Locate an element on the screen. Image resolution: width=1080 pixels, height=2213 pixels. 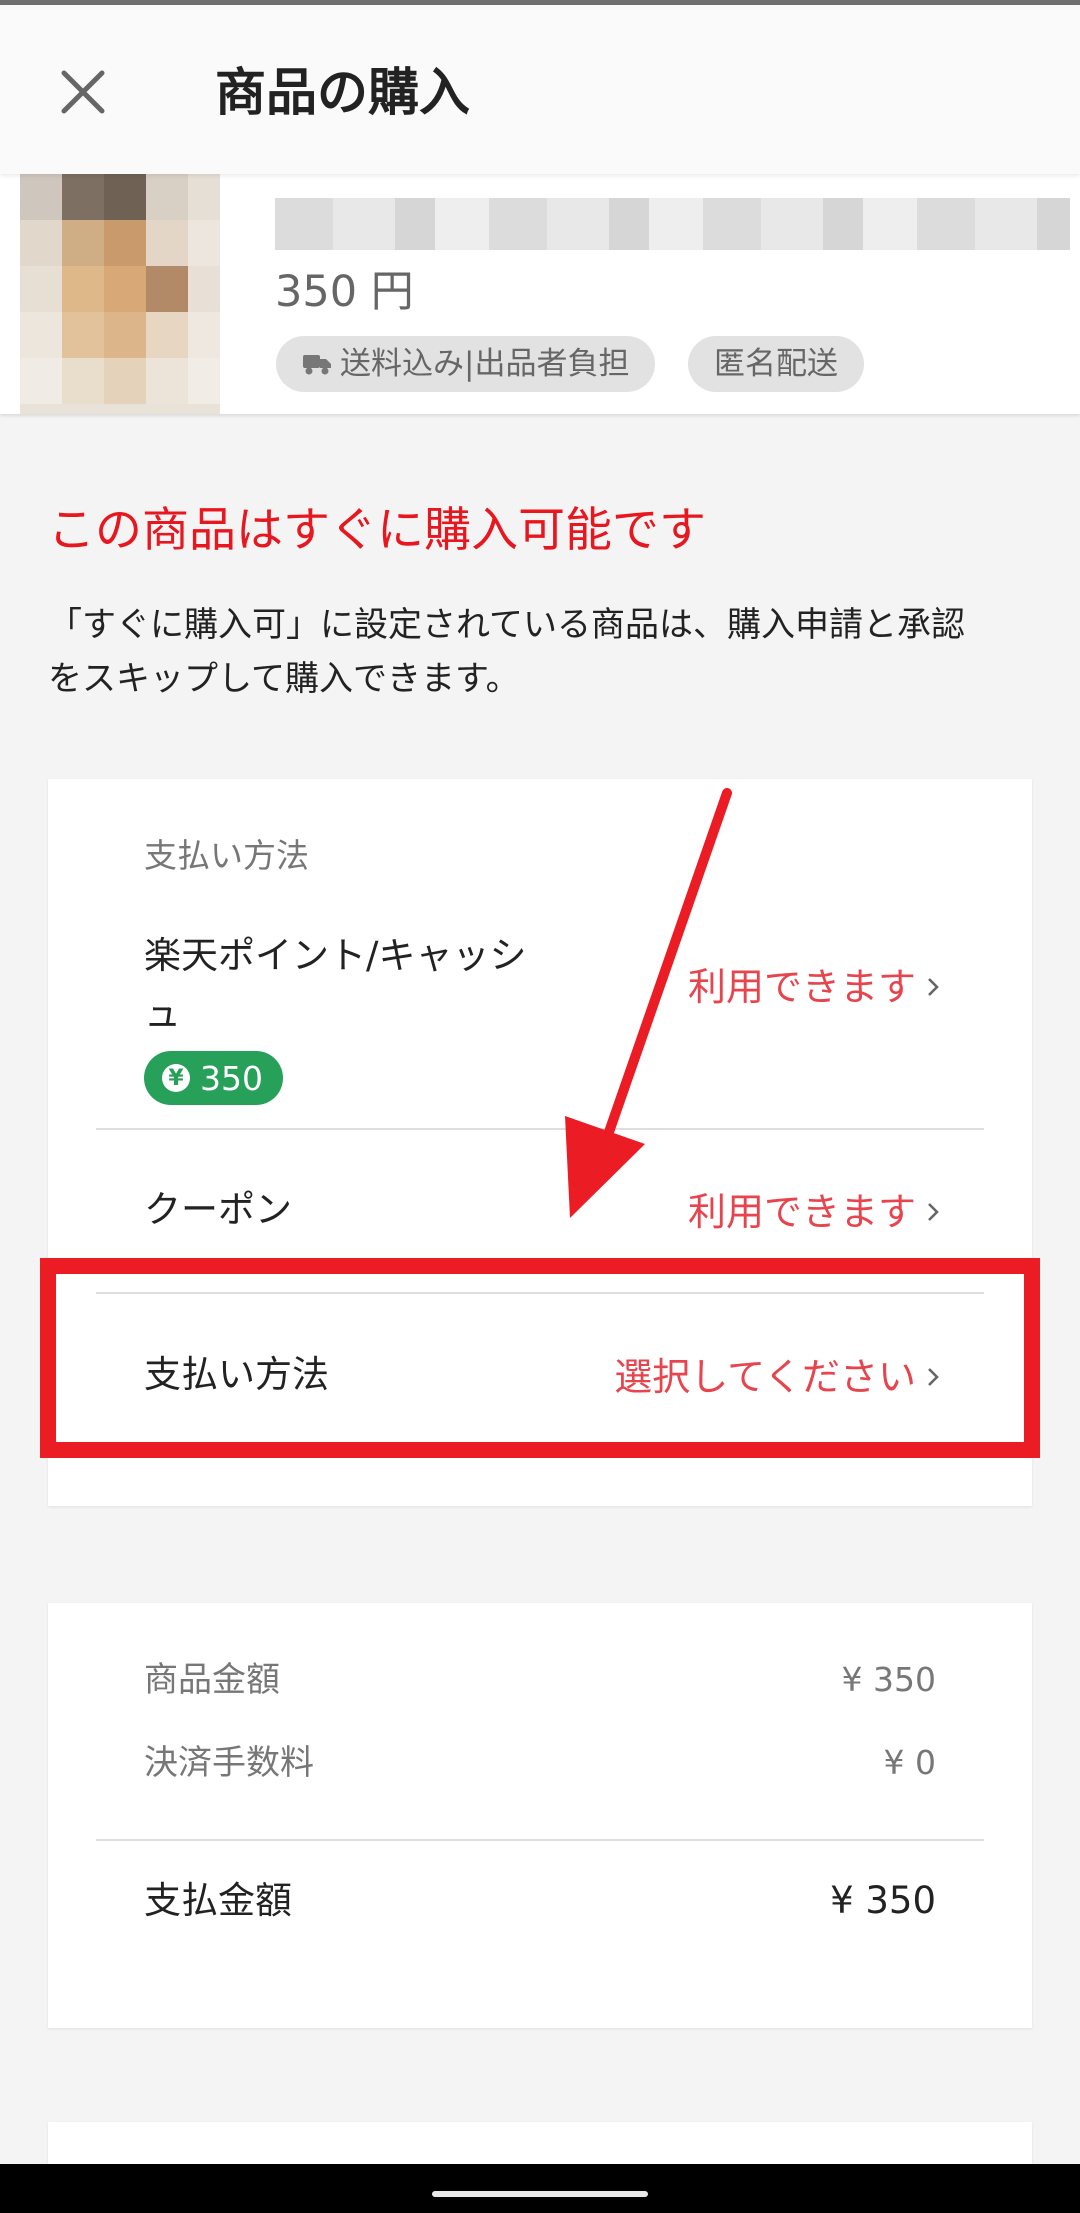
points-label-line-2: ュ is located at coordinates (162, 1013).